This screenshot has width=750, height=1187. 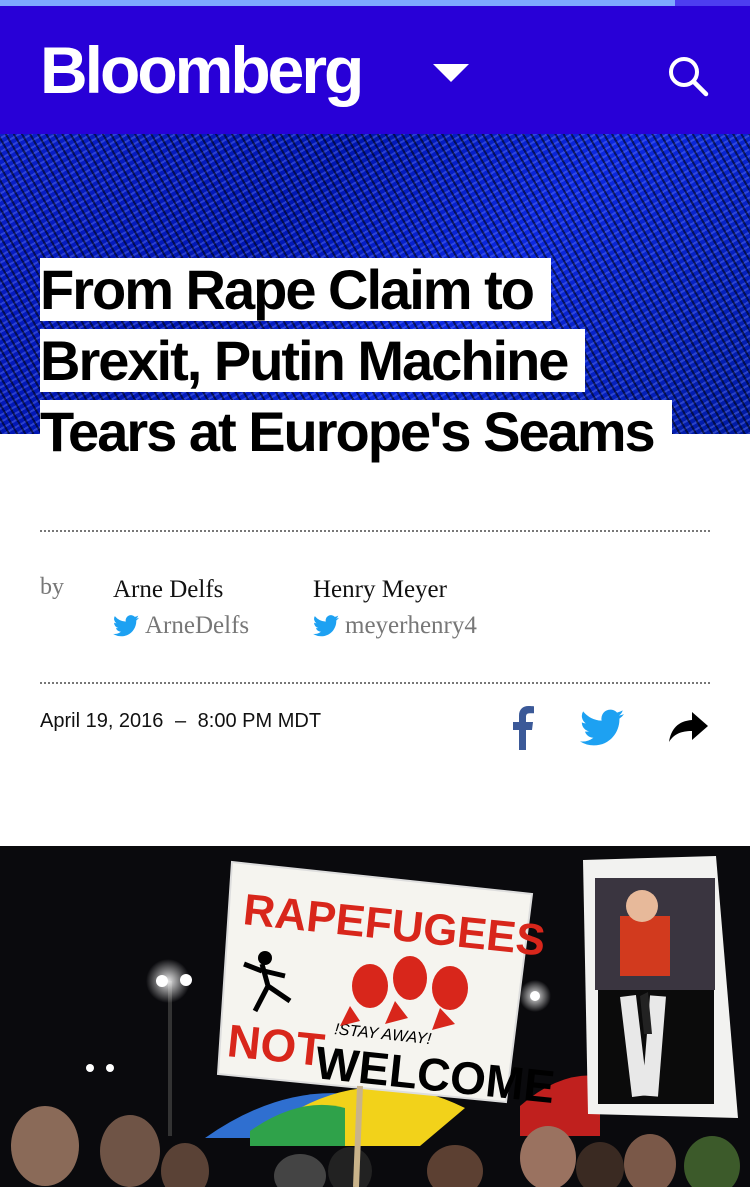 I want to click on author-block: Arne Delfs ArneDelfs, so click(x=181, y=608).